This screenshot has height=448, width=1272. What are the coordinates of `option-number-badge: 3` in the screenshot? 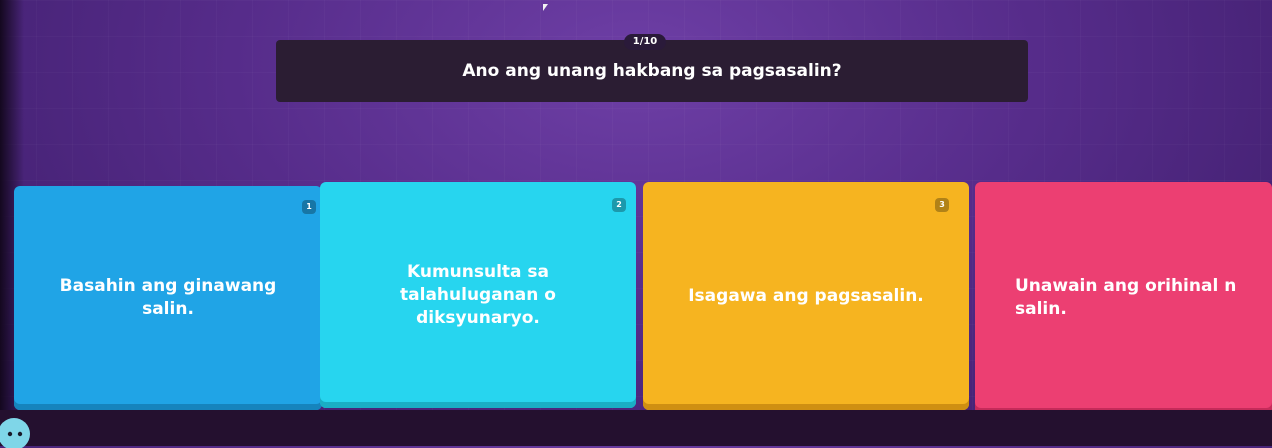 It's located at (942, 205).